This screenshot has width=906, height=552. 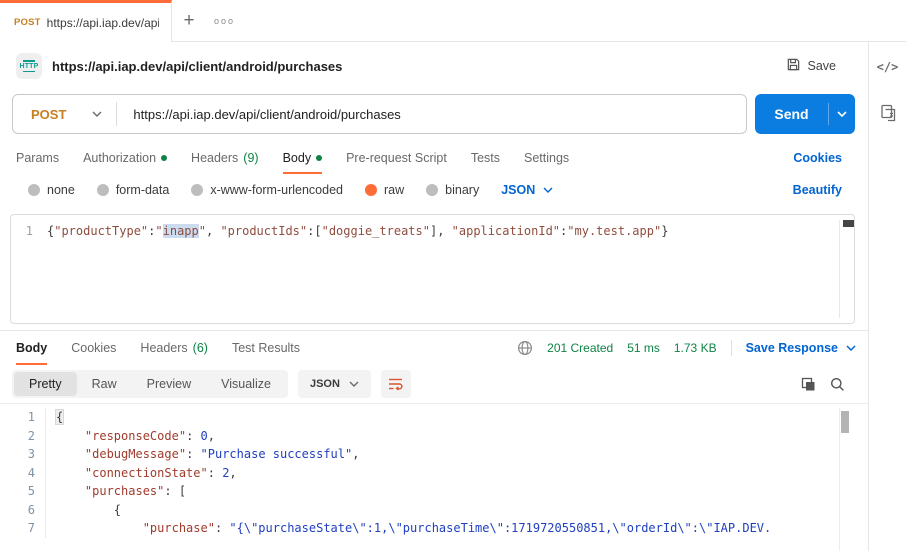 I want to click on tab-settings: Settings, so click(x=546, y=158).